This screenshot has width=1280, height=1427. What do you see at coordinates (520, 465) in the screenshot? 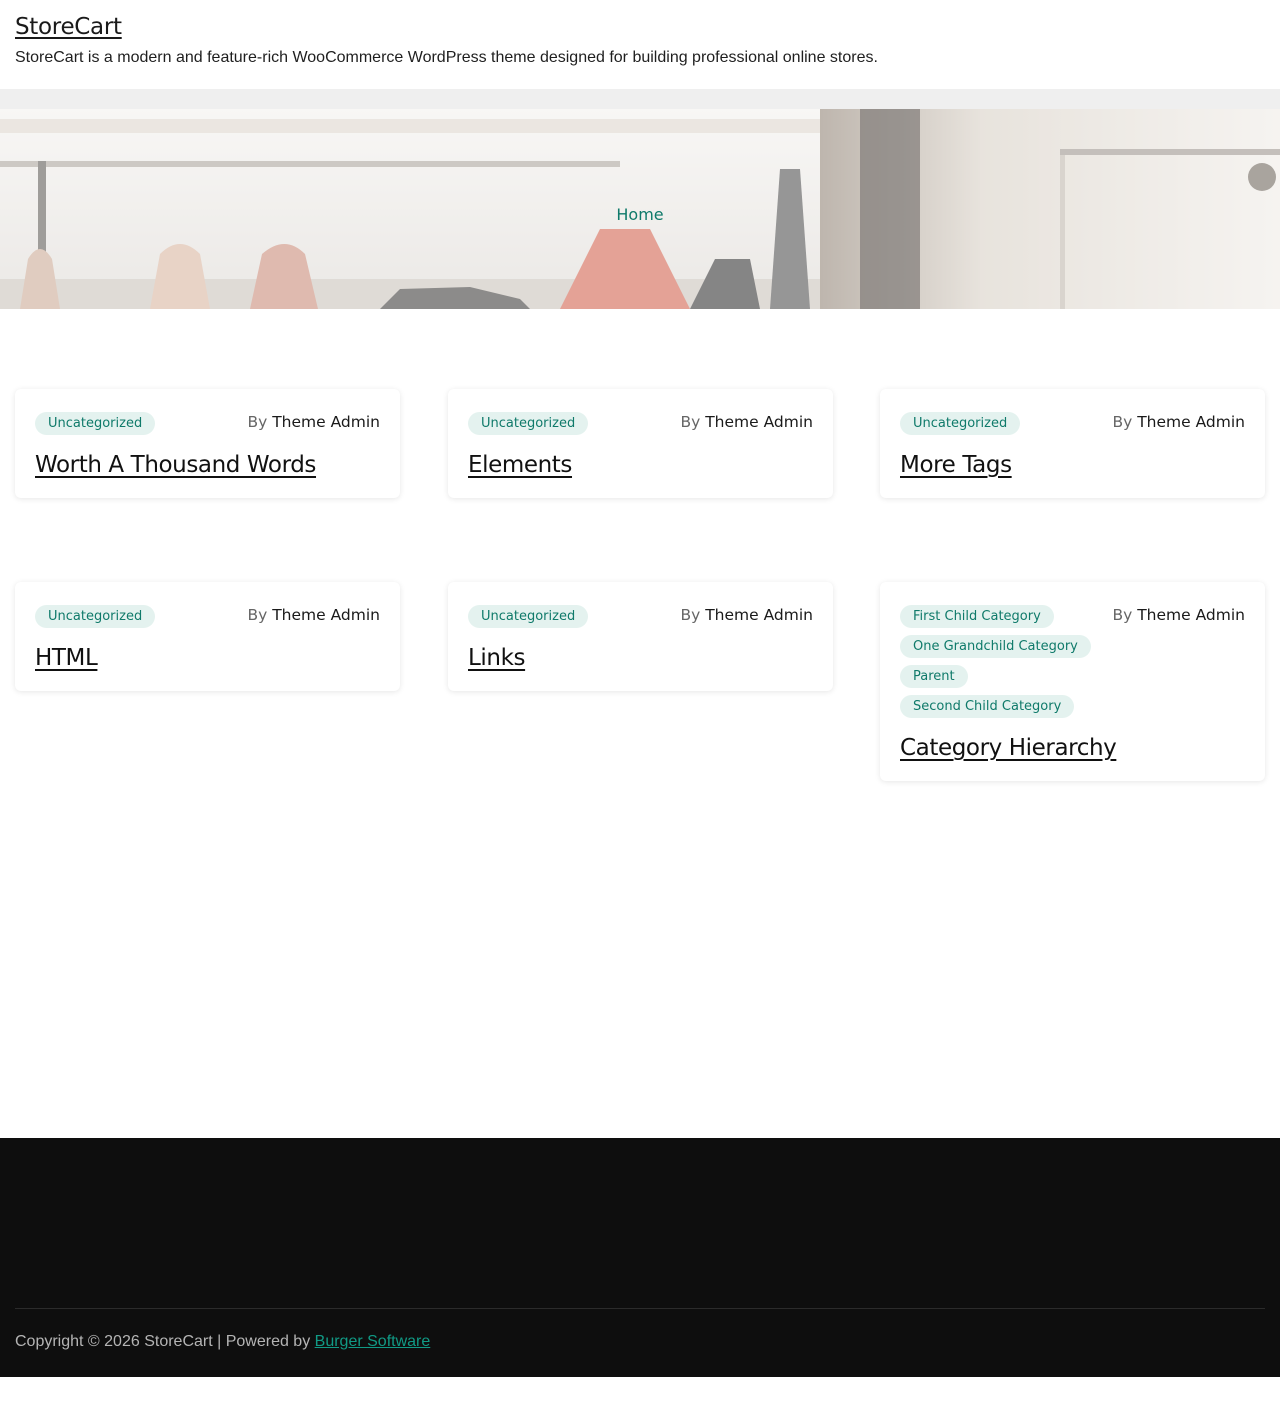
I see `post-title-link: Elements` at bounding box center [520, 465].